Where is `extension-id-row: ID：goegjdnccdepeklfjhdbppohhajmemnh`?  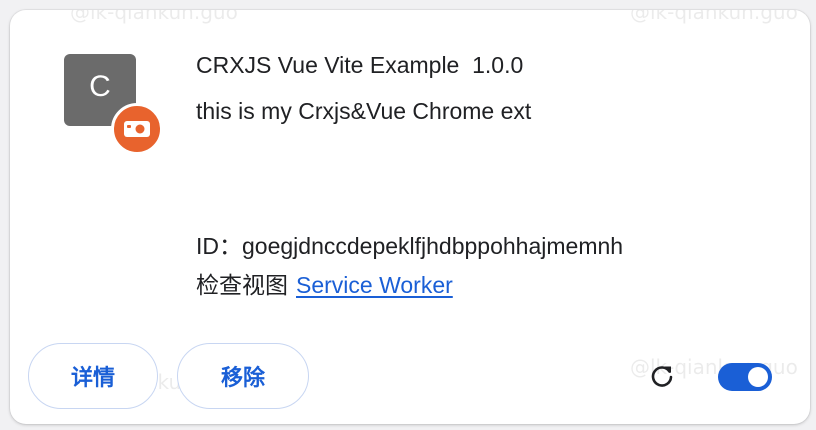
extension-id-row: ID：goegjdnccdepeklfjhdbppohhajmemnh is located at coordinates (409, 244).